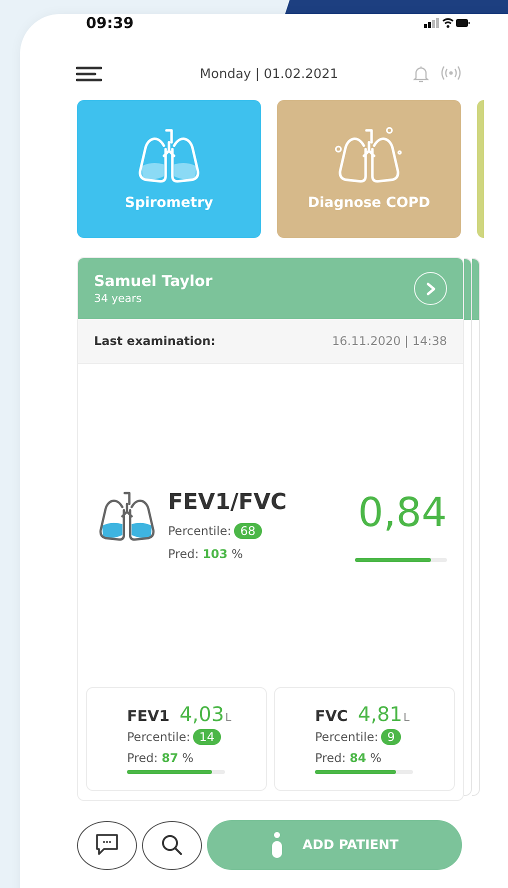 This screenshot has height=888, width=508. I want to click on feature-tile: Spirometry, so click(169, 169).